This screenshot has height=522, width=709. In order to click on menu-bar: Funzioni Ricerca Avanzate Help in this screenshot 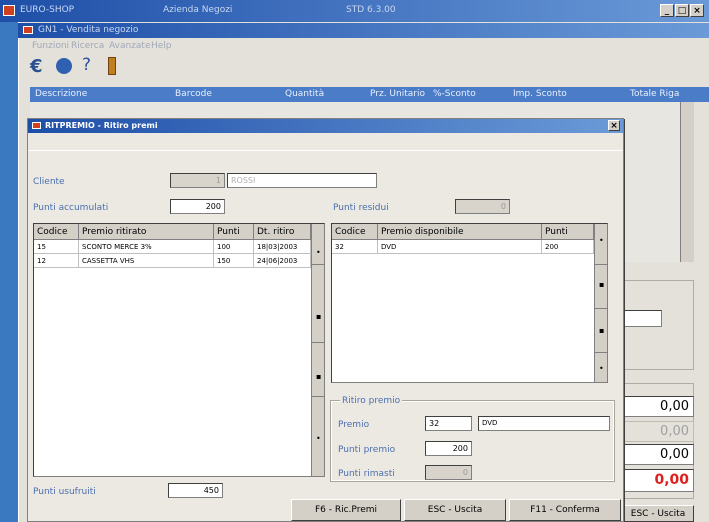, I will do `click(363, 45)`.